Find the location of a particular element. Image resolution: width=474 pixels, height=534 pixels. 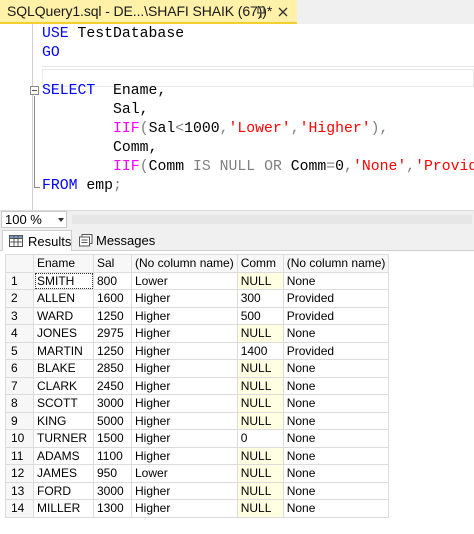

row-number: 6 is located at coordinates (19, 368).